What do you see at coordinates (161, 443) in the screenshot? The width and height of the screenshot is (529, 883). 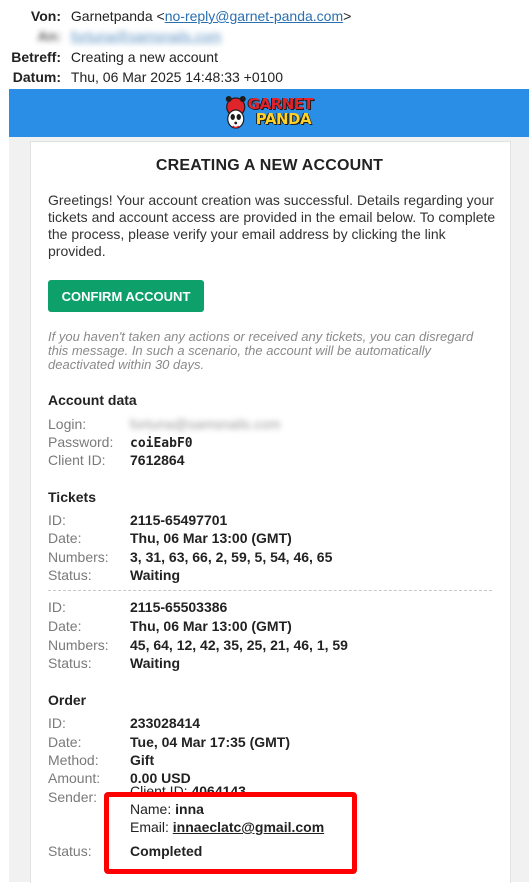 I see `password-value: coiEabF0` at bounding box center [161, 443].